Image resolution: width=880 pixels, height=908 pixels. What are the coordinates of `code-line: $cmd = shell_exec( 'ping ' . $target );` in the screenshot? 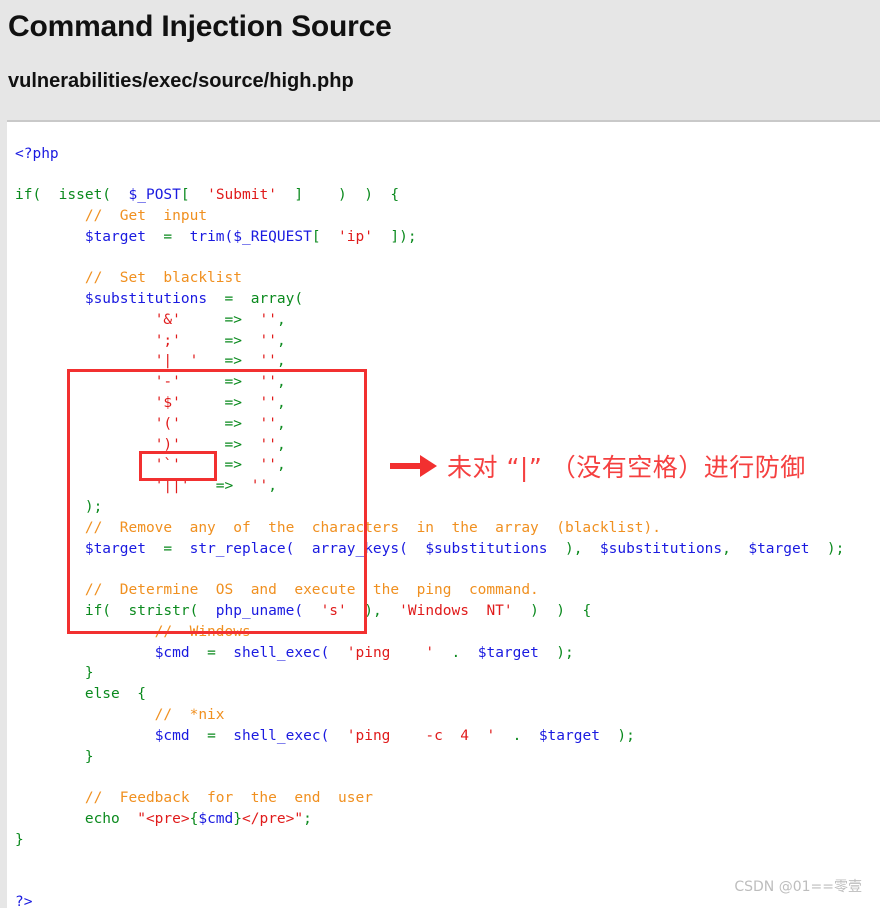 It's located at (447, 653).